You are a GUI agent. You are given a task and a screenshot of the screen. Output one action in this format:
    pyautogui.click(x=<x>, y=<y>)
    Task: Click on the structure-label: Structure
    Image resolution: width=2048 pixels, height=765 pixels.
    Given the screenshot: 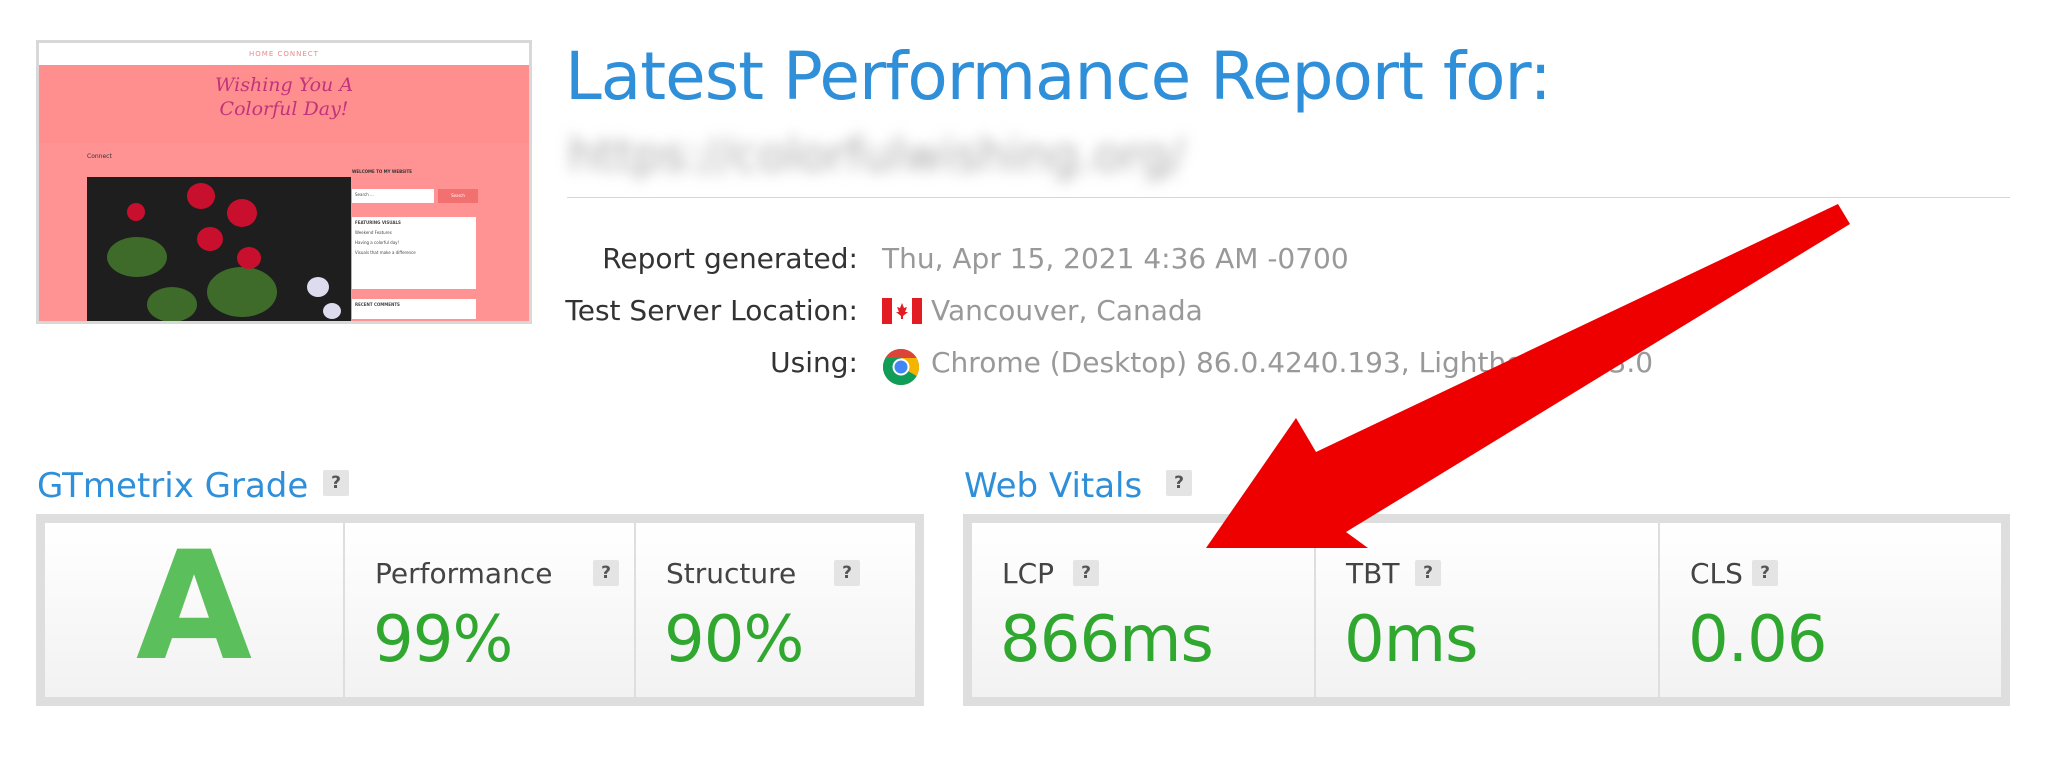 What is the action you would take?
    pyautogui.click(x=731, y=573)
    